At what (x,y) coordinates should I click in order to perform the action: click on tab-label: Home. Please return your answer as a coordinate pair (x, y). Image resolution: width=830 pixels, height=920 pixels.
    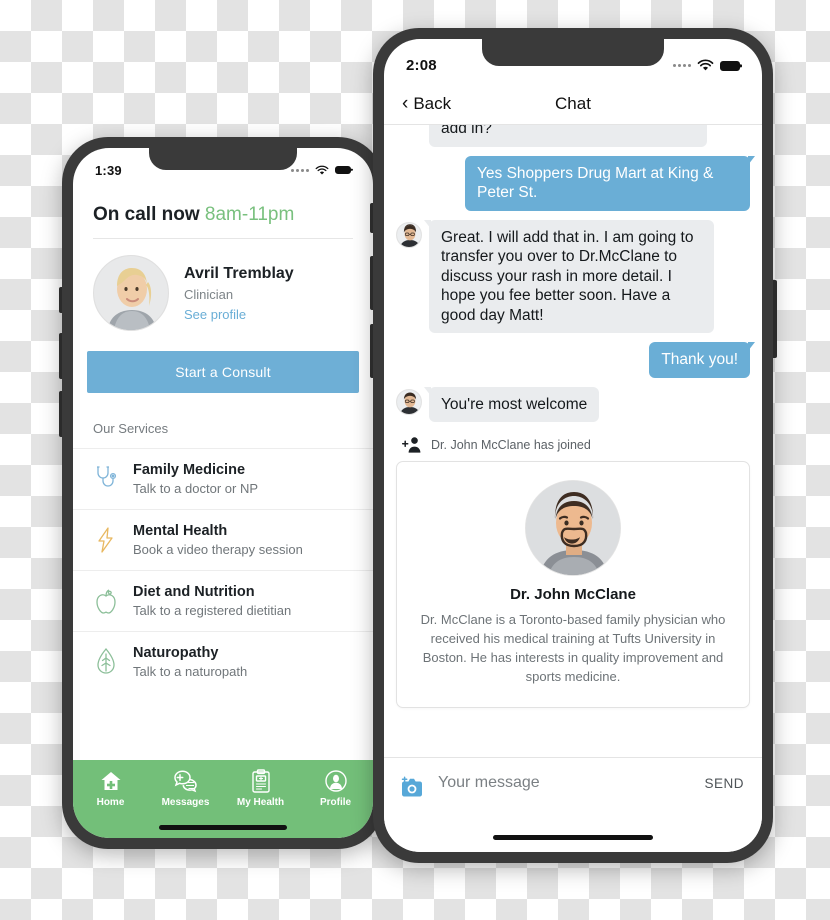
    Looking at the image, I should click on (110, 802).